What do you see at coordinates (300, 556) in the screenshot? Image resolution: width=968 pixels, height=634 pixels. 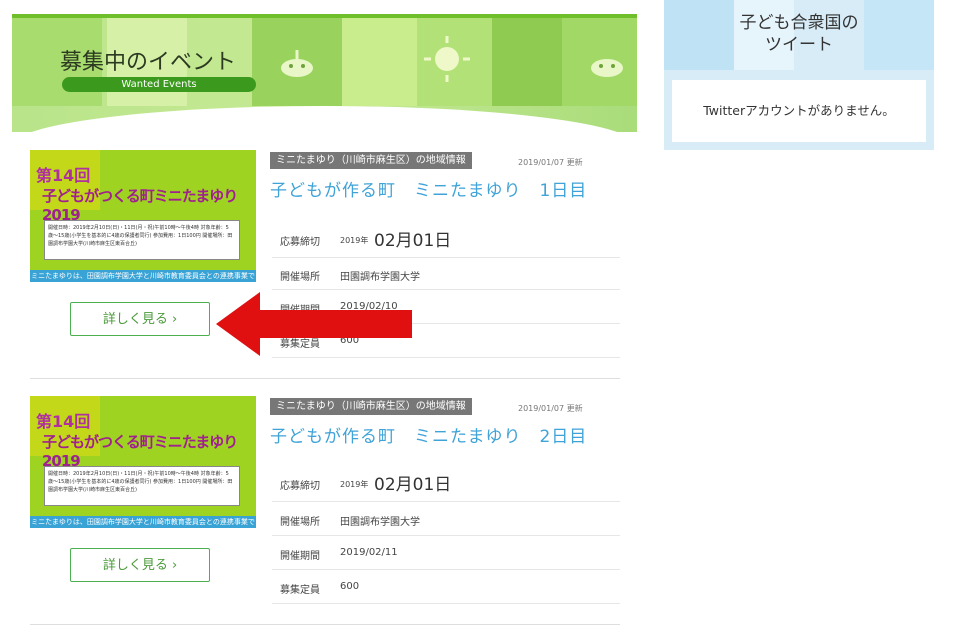 I see `detail-label: 開催期間` at bounding box center [300, 556].